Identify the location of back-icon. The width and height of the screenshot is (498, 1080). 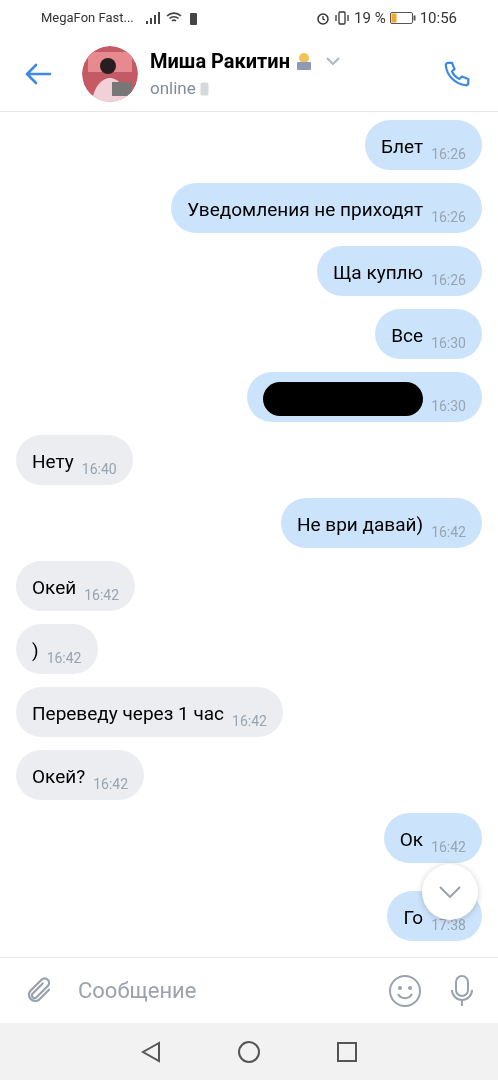
(151, 1051).